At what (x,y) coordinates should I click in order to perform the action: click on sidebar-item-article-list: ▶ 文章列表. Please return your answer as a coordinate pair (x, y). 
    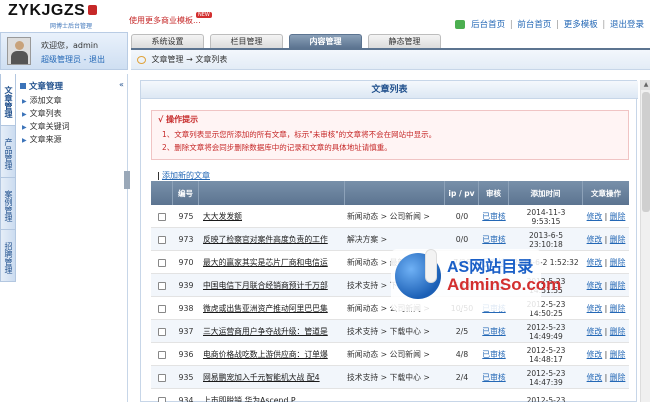
    Looking at the image, I should click on (42, 113).